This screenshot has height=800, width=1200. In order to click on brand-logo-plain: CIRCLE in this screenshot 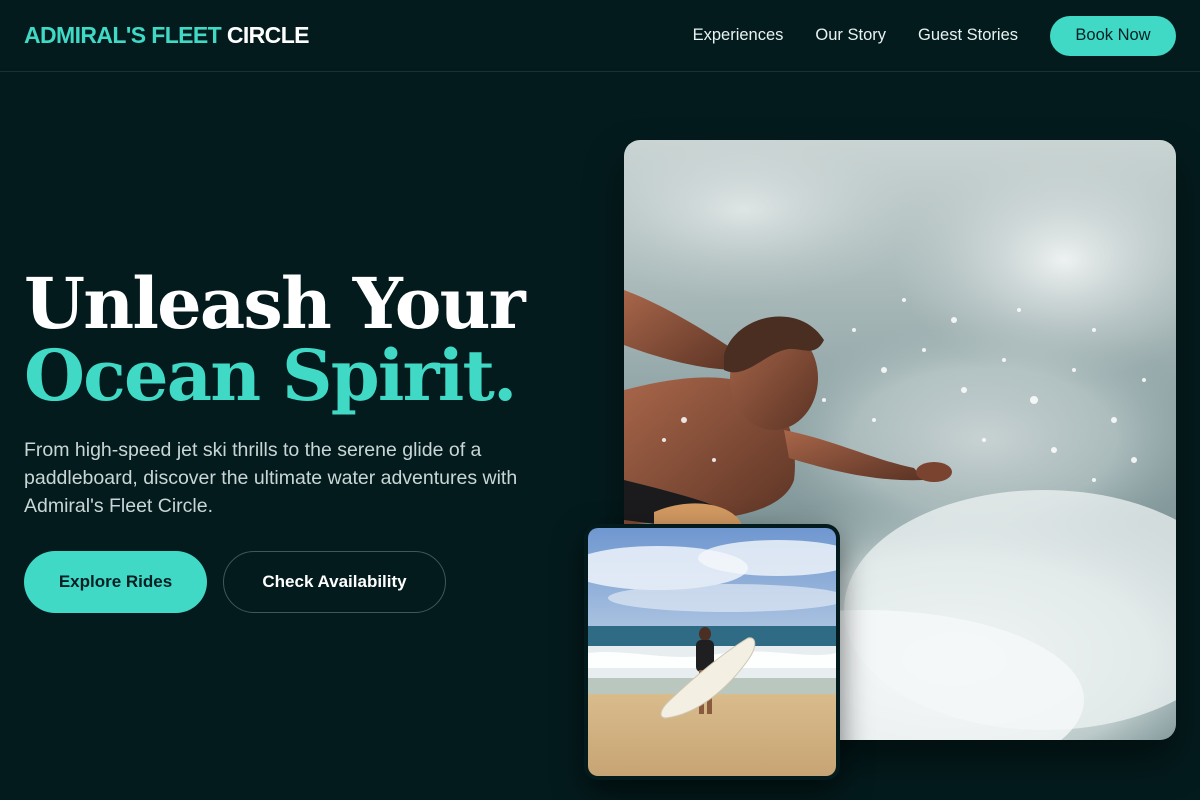, I will do `click(268, 35)`.